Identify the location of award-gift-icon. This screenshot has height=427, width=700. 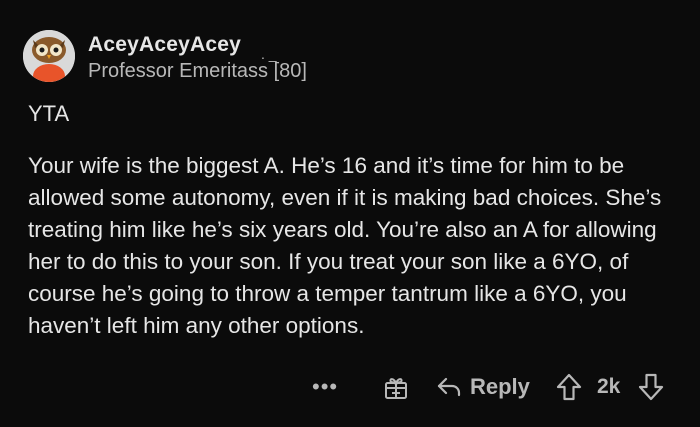
(396, 388).